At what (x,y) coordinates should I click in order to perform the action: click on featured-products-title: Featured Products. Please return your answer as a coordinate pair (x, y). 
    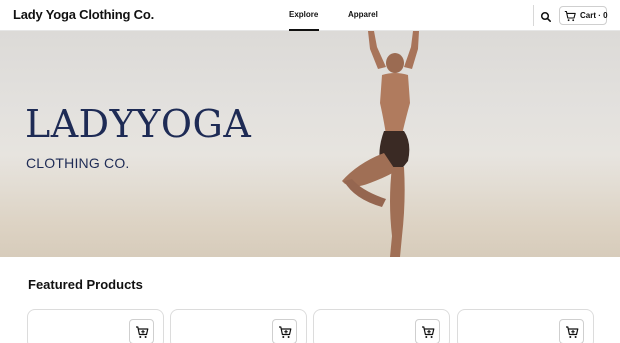
    Looking at the image, I should click on (85, 284).